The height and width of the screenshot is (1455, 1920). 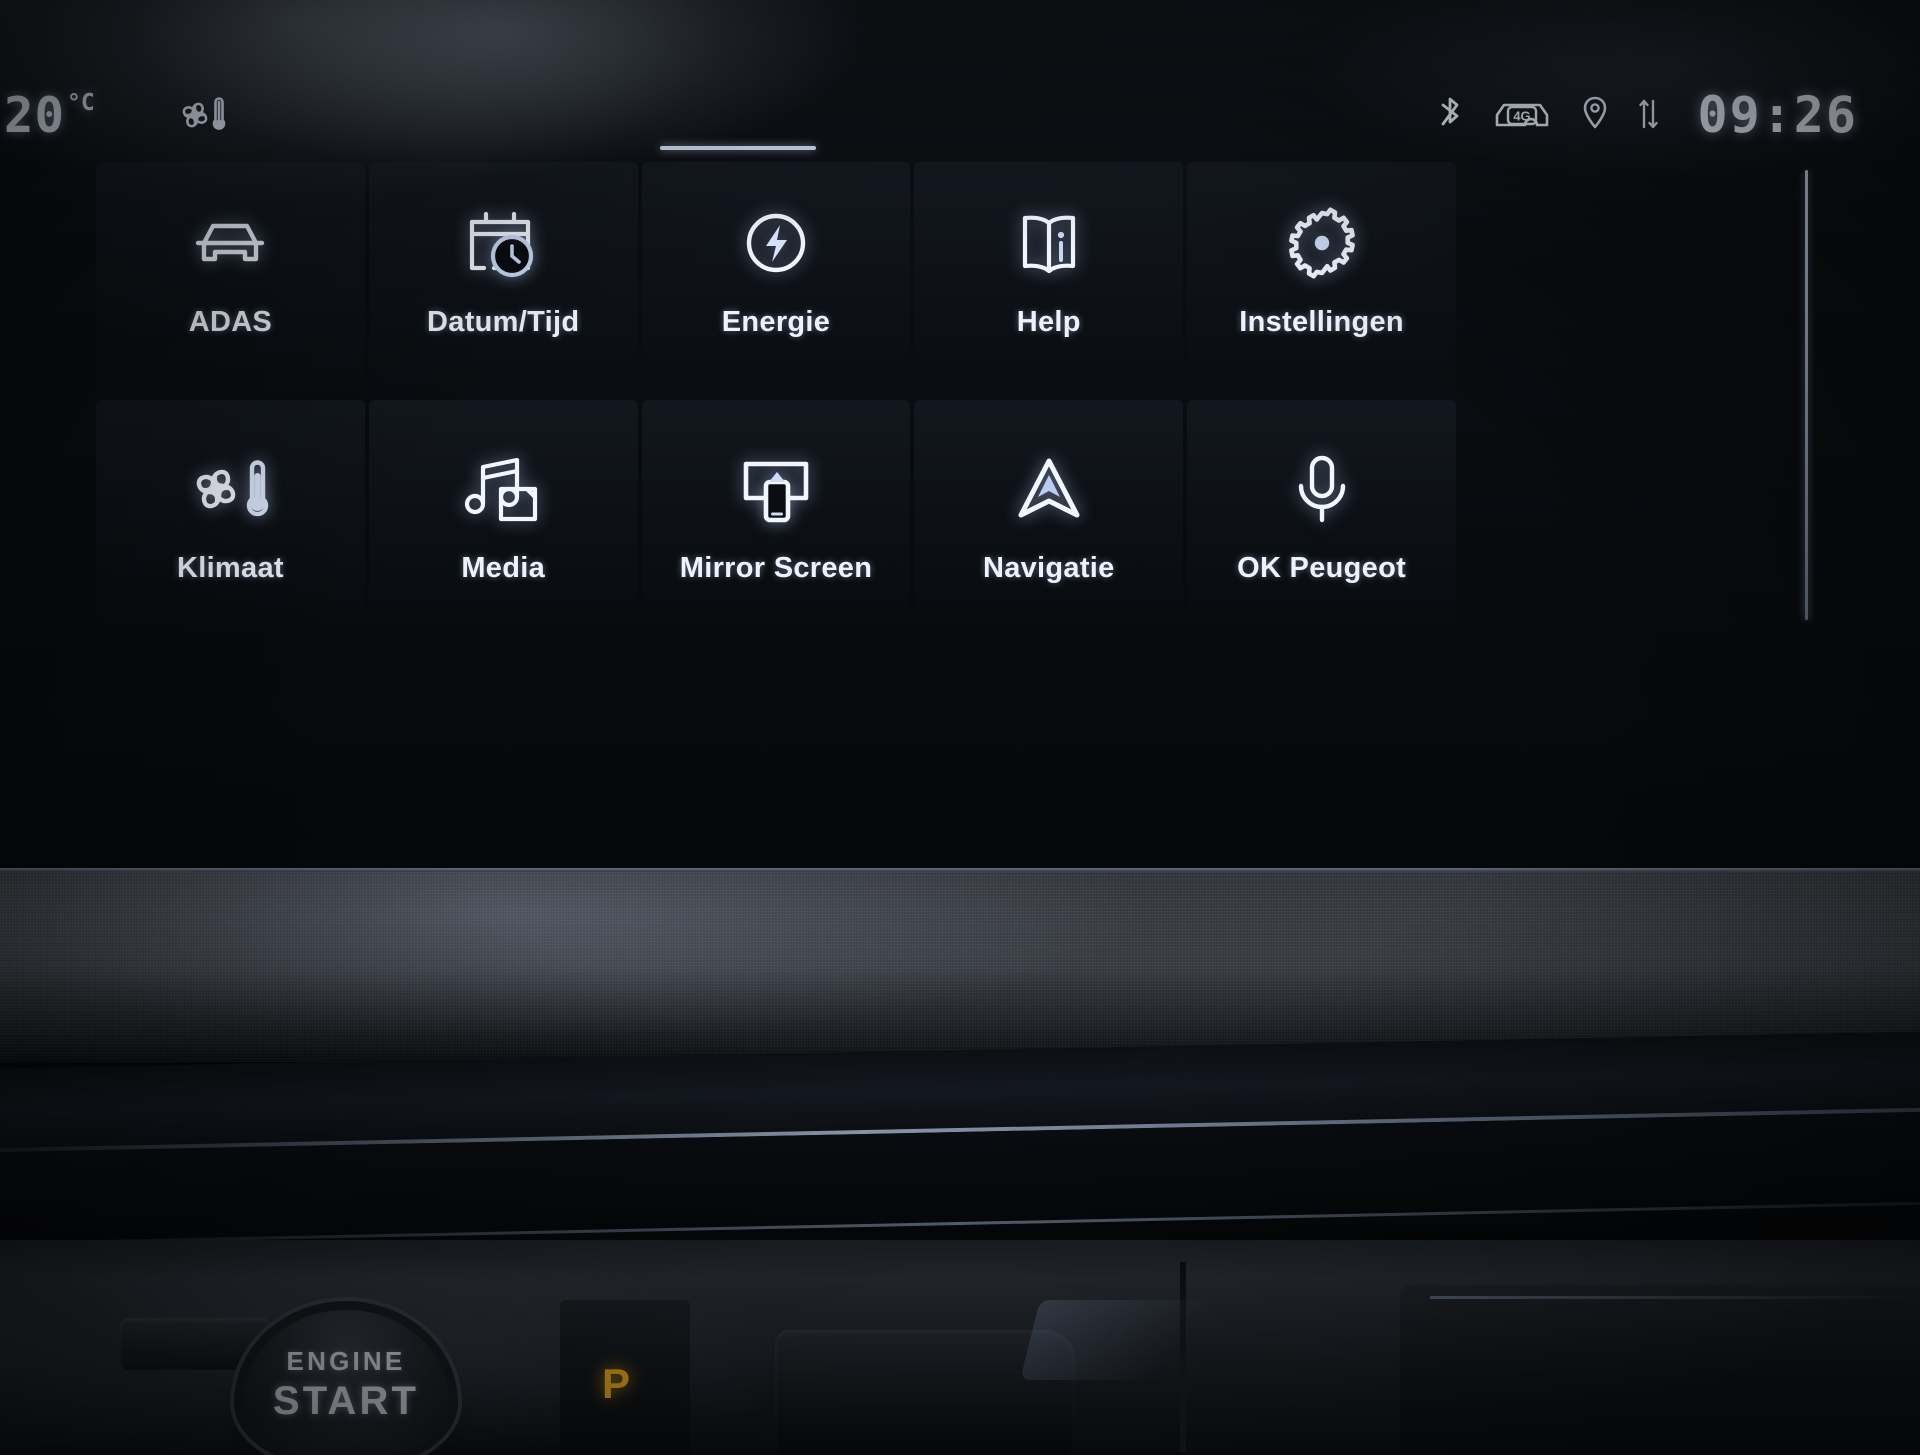 I want to click on outside-temperature: 20 °C, so click(x=49, y=115).